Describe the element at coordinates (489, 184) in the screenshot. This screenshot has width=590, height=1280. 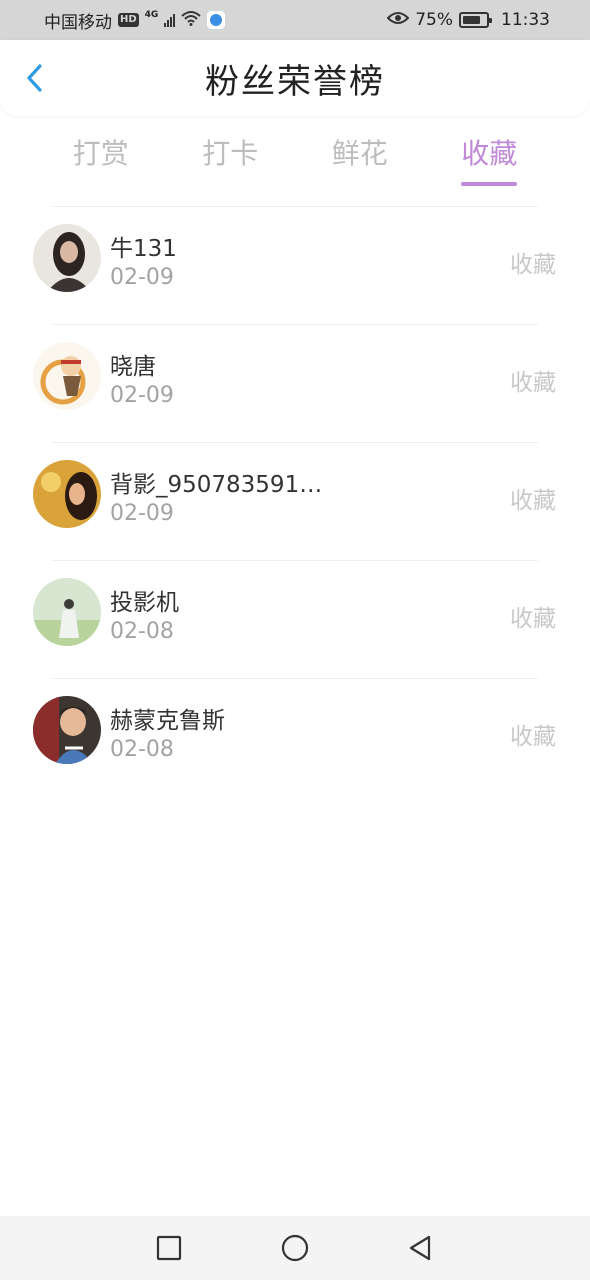
I see `tab-active-indicator` at that location.